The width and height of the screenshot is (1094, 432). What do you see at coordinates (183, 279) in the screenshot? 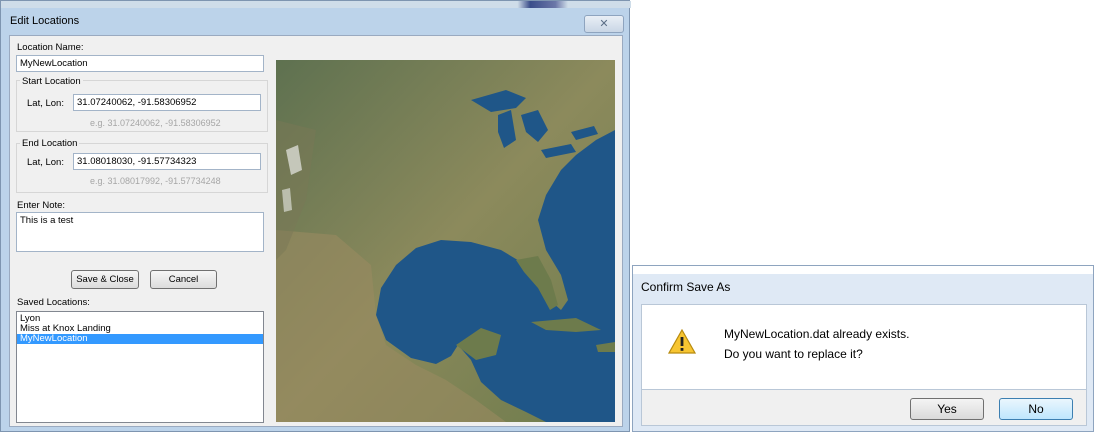
I see `cancel-button: Cancel` at bounding box center [183, 279].